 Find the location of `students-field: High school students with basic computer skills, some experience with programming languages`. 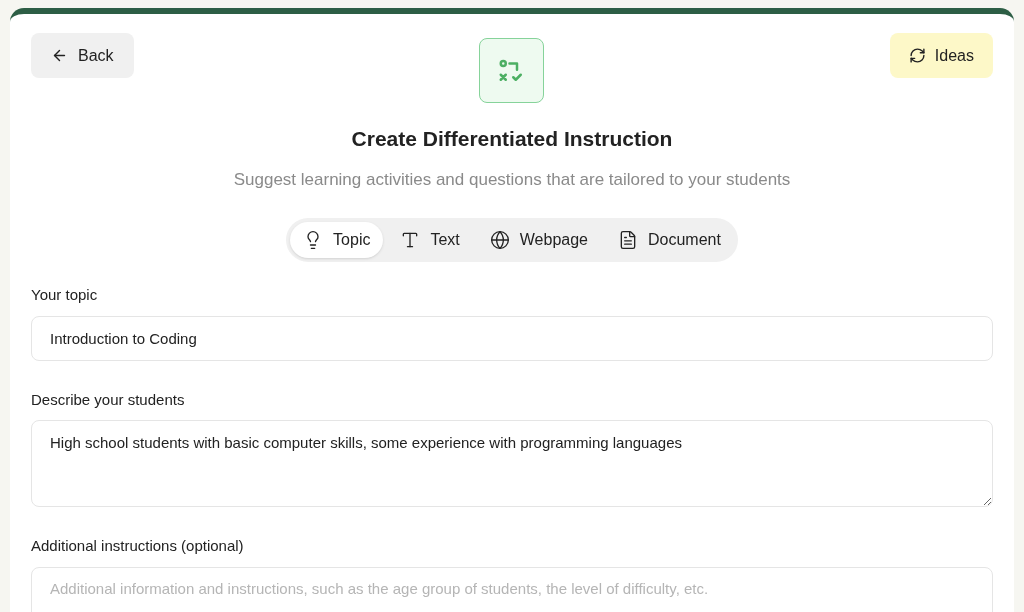

students-field: High school students with basic computer skills, some experience with programming languages is located at coordinates (512, 463).